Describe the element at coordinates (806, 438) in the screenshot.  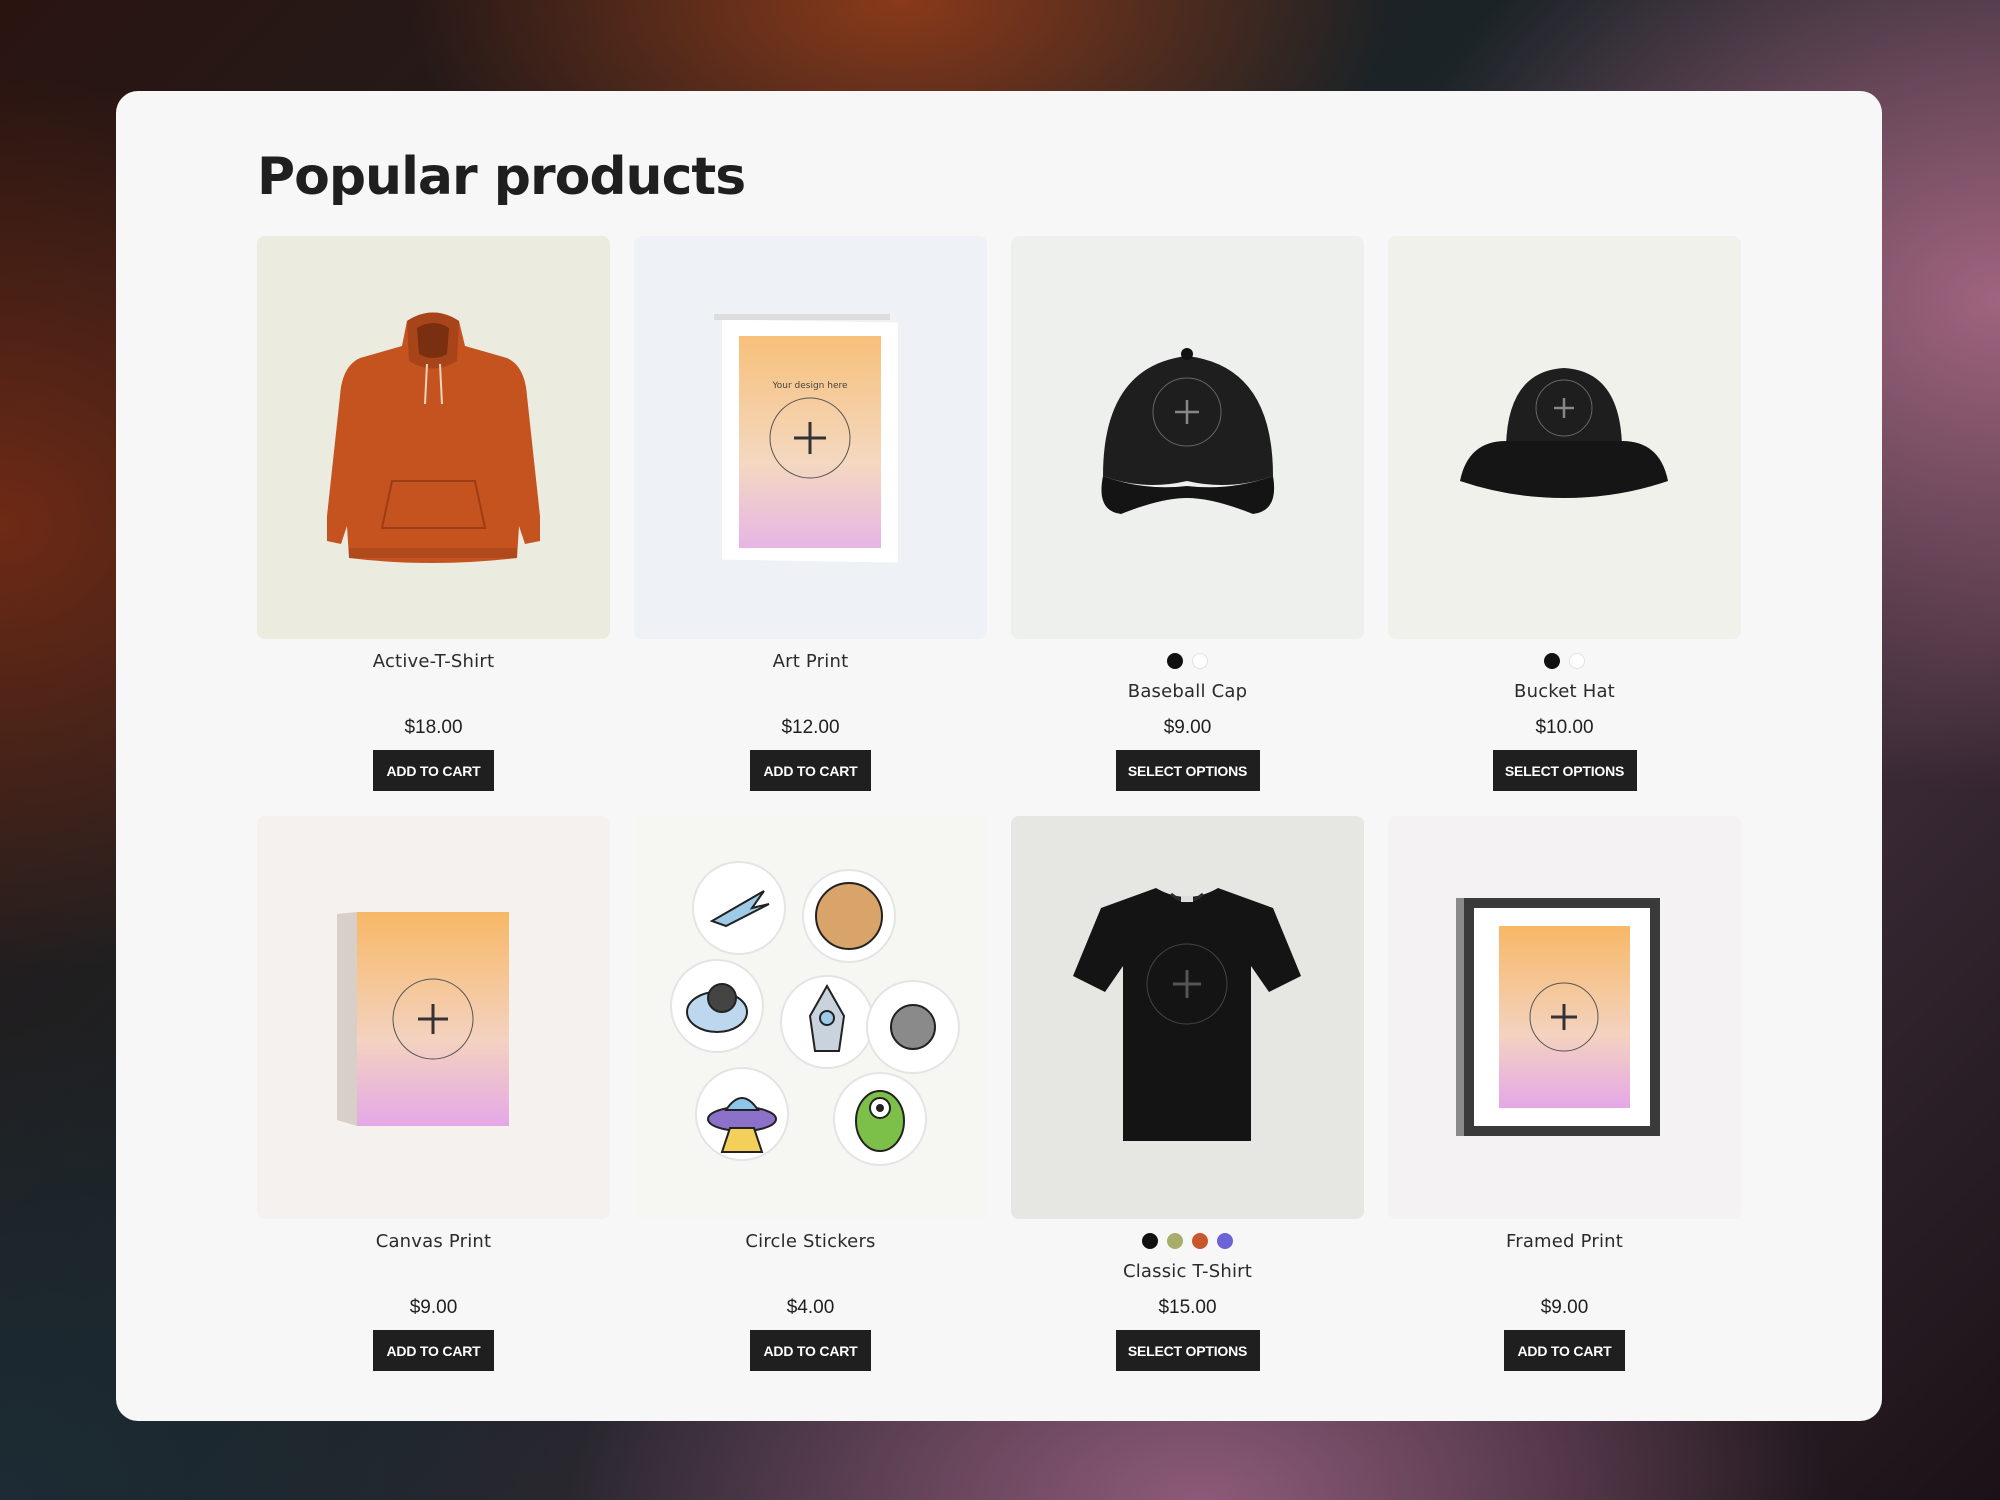
I see `art-print-icon: Your design here` at that location.